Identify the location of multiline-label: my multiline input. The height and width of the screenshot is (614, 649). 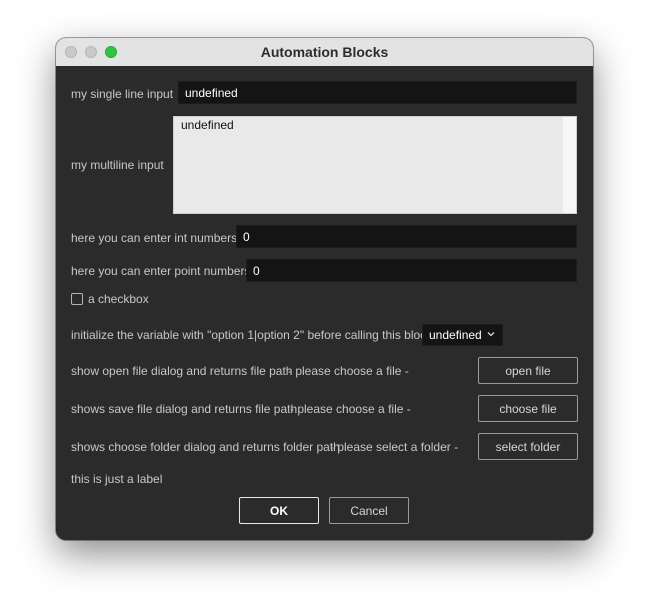
(117, 165).